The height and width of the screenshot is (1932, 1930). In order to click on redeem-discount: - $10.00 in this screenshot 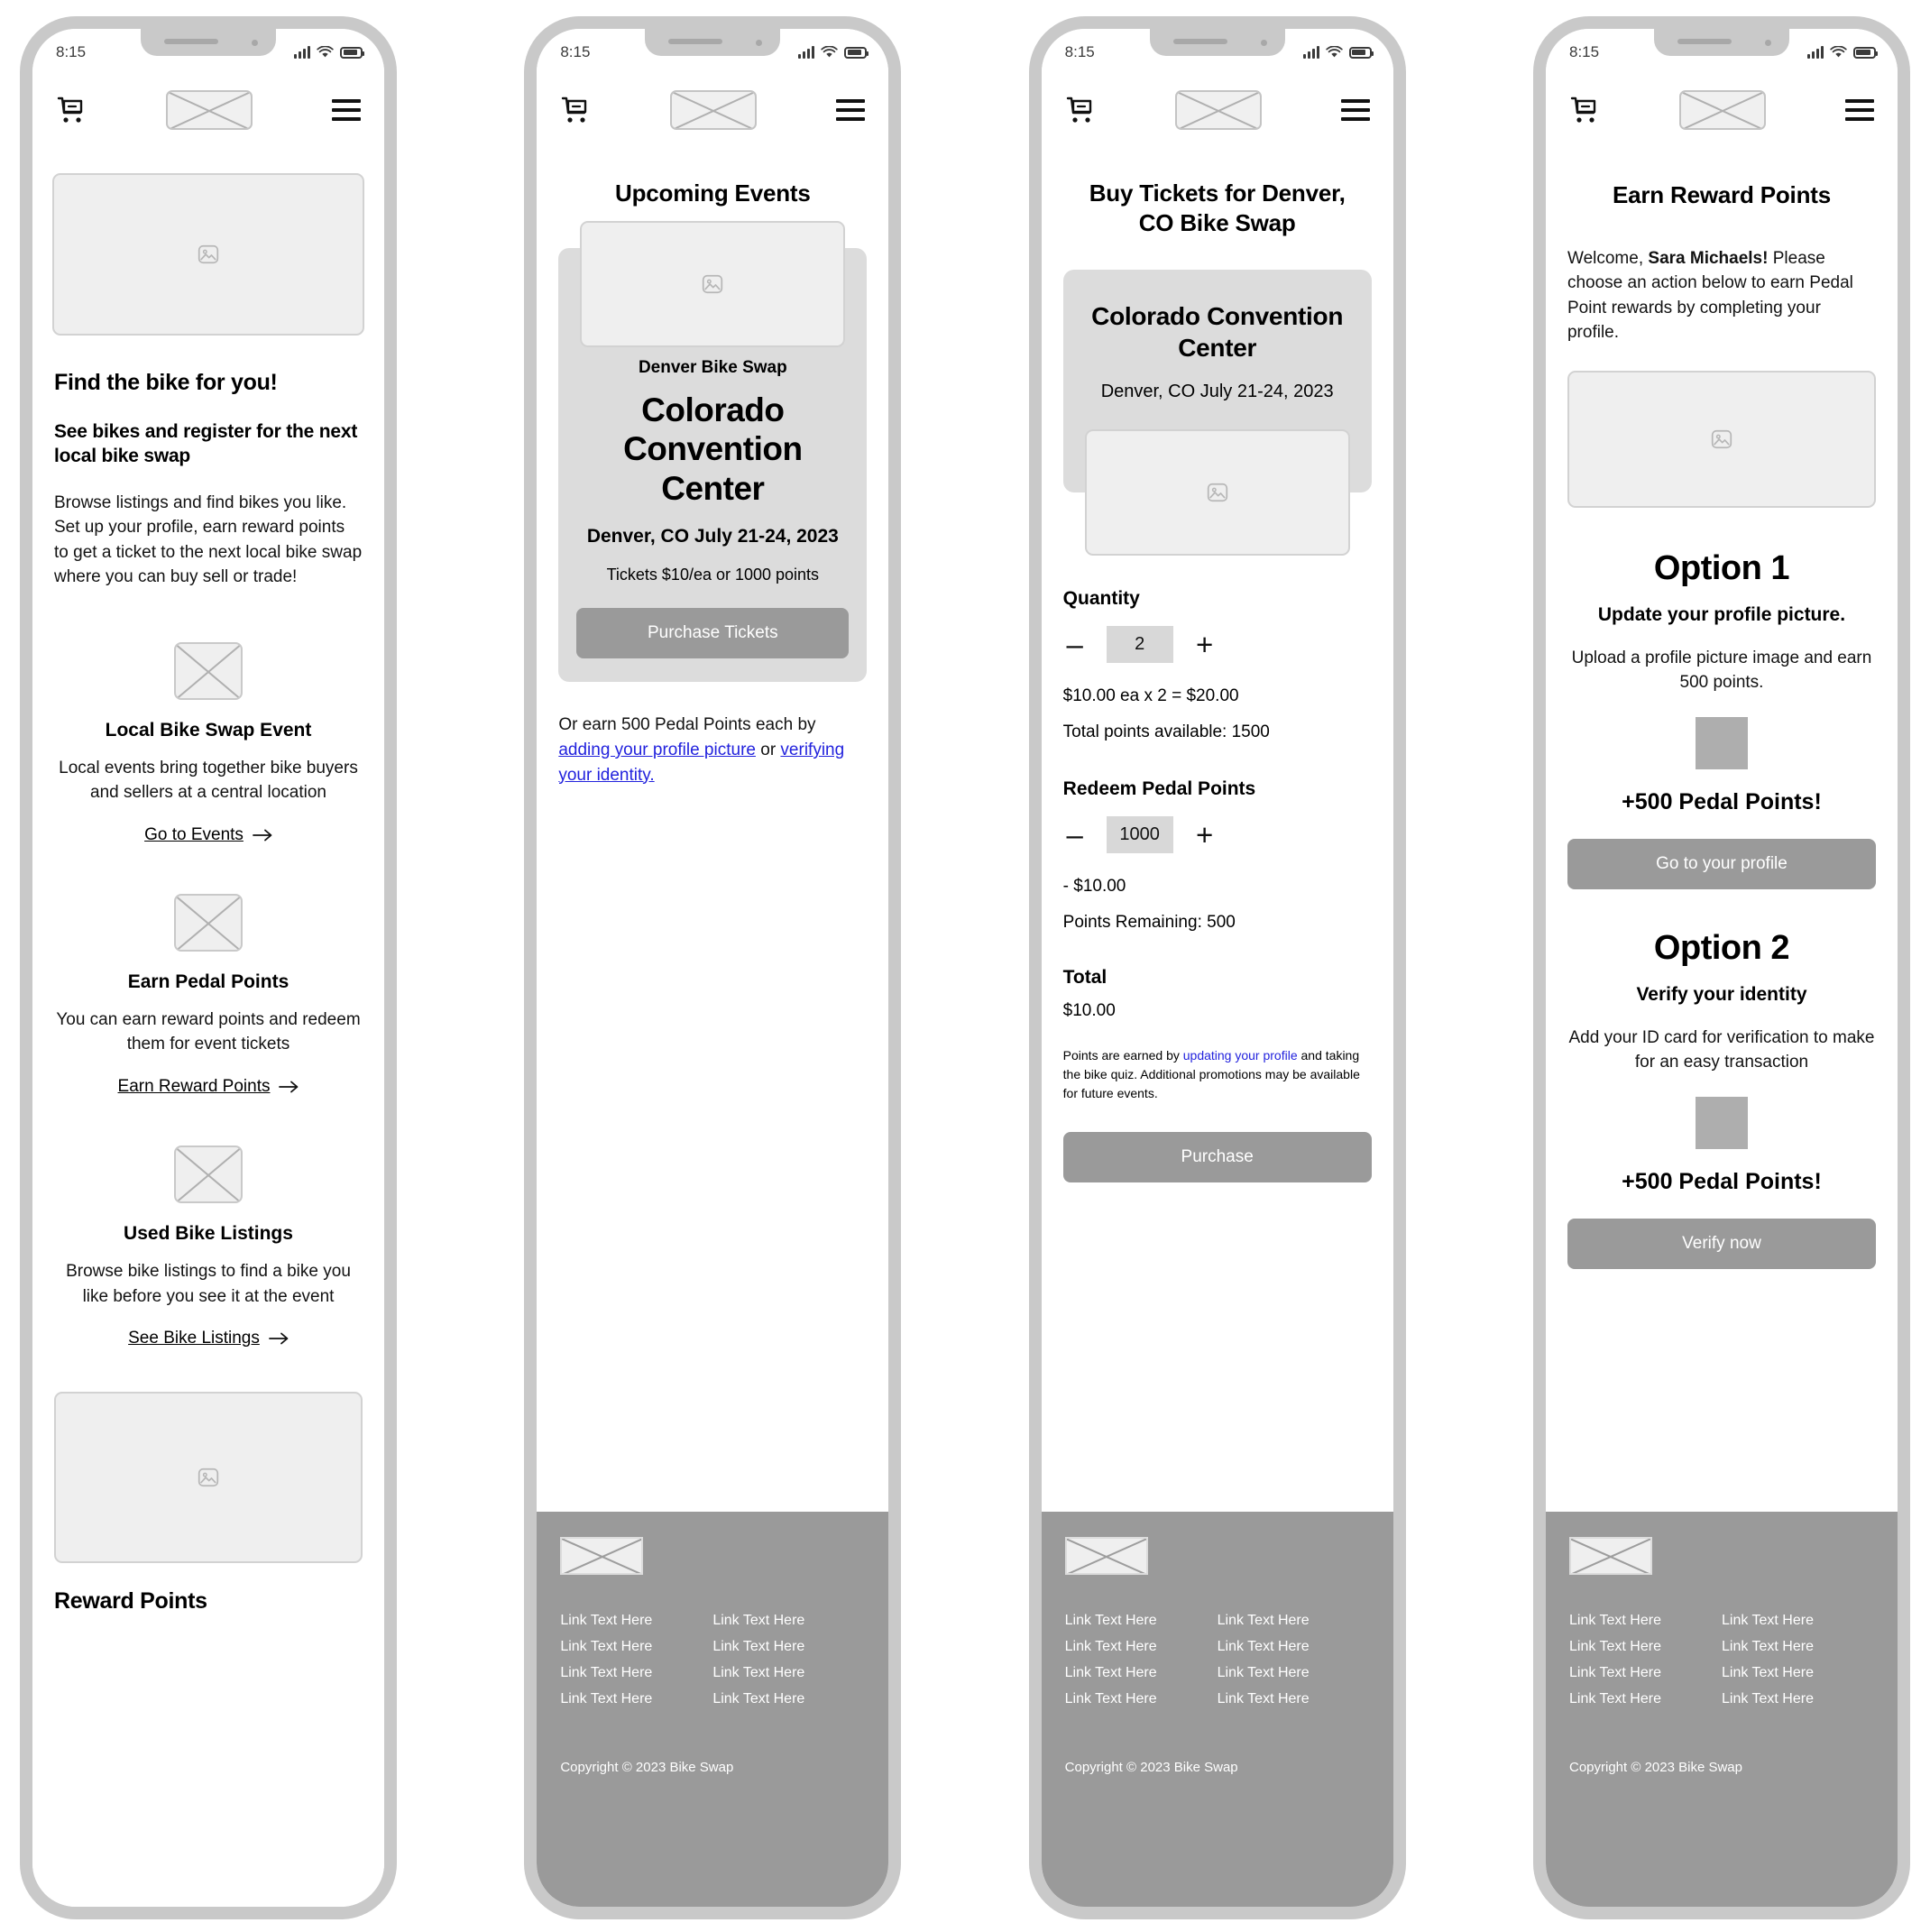, I will do `click(1094, 887)`.